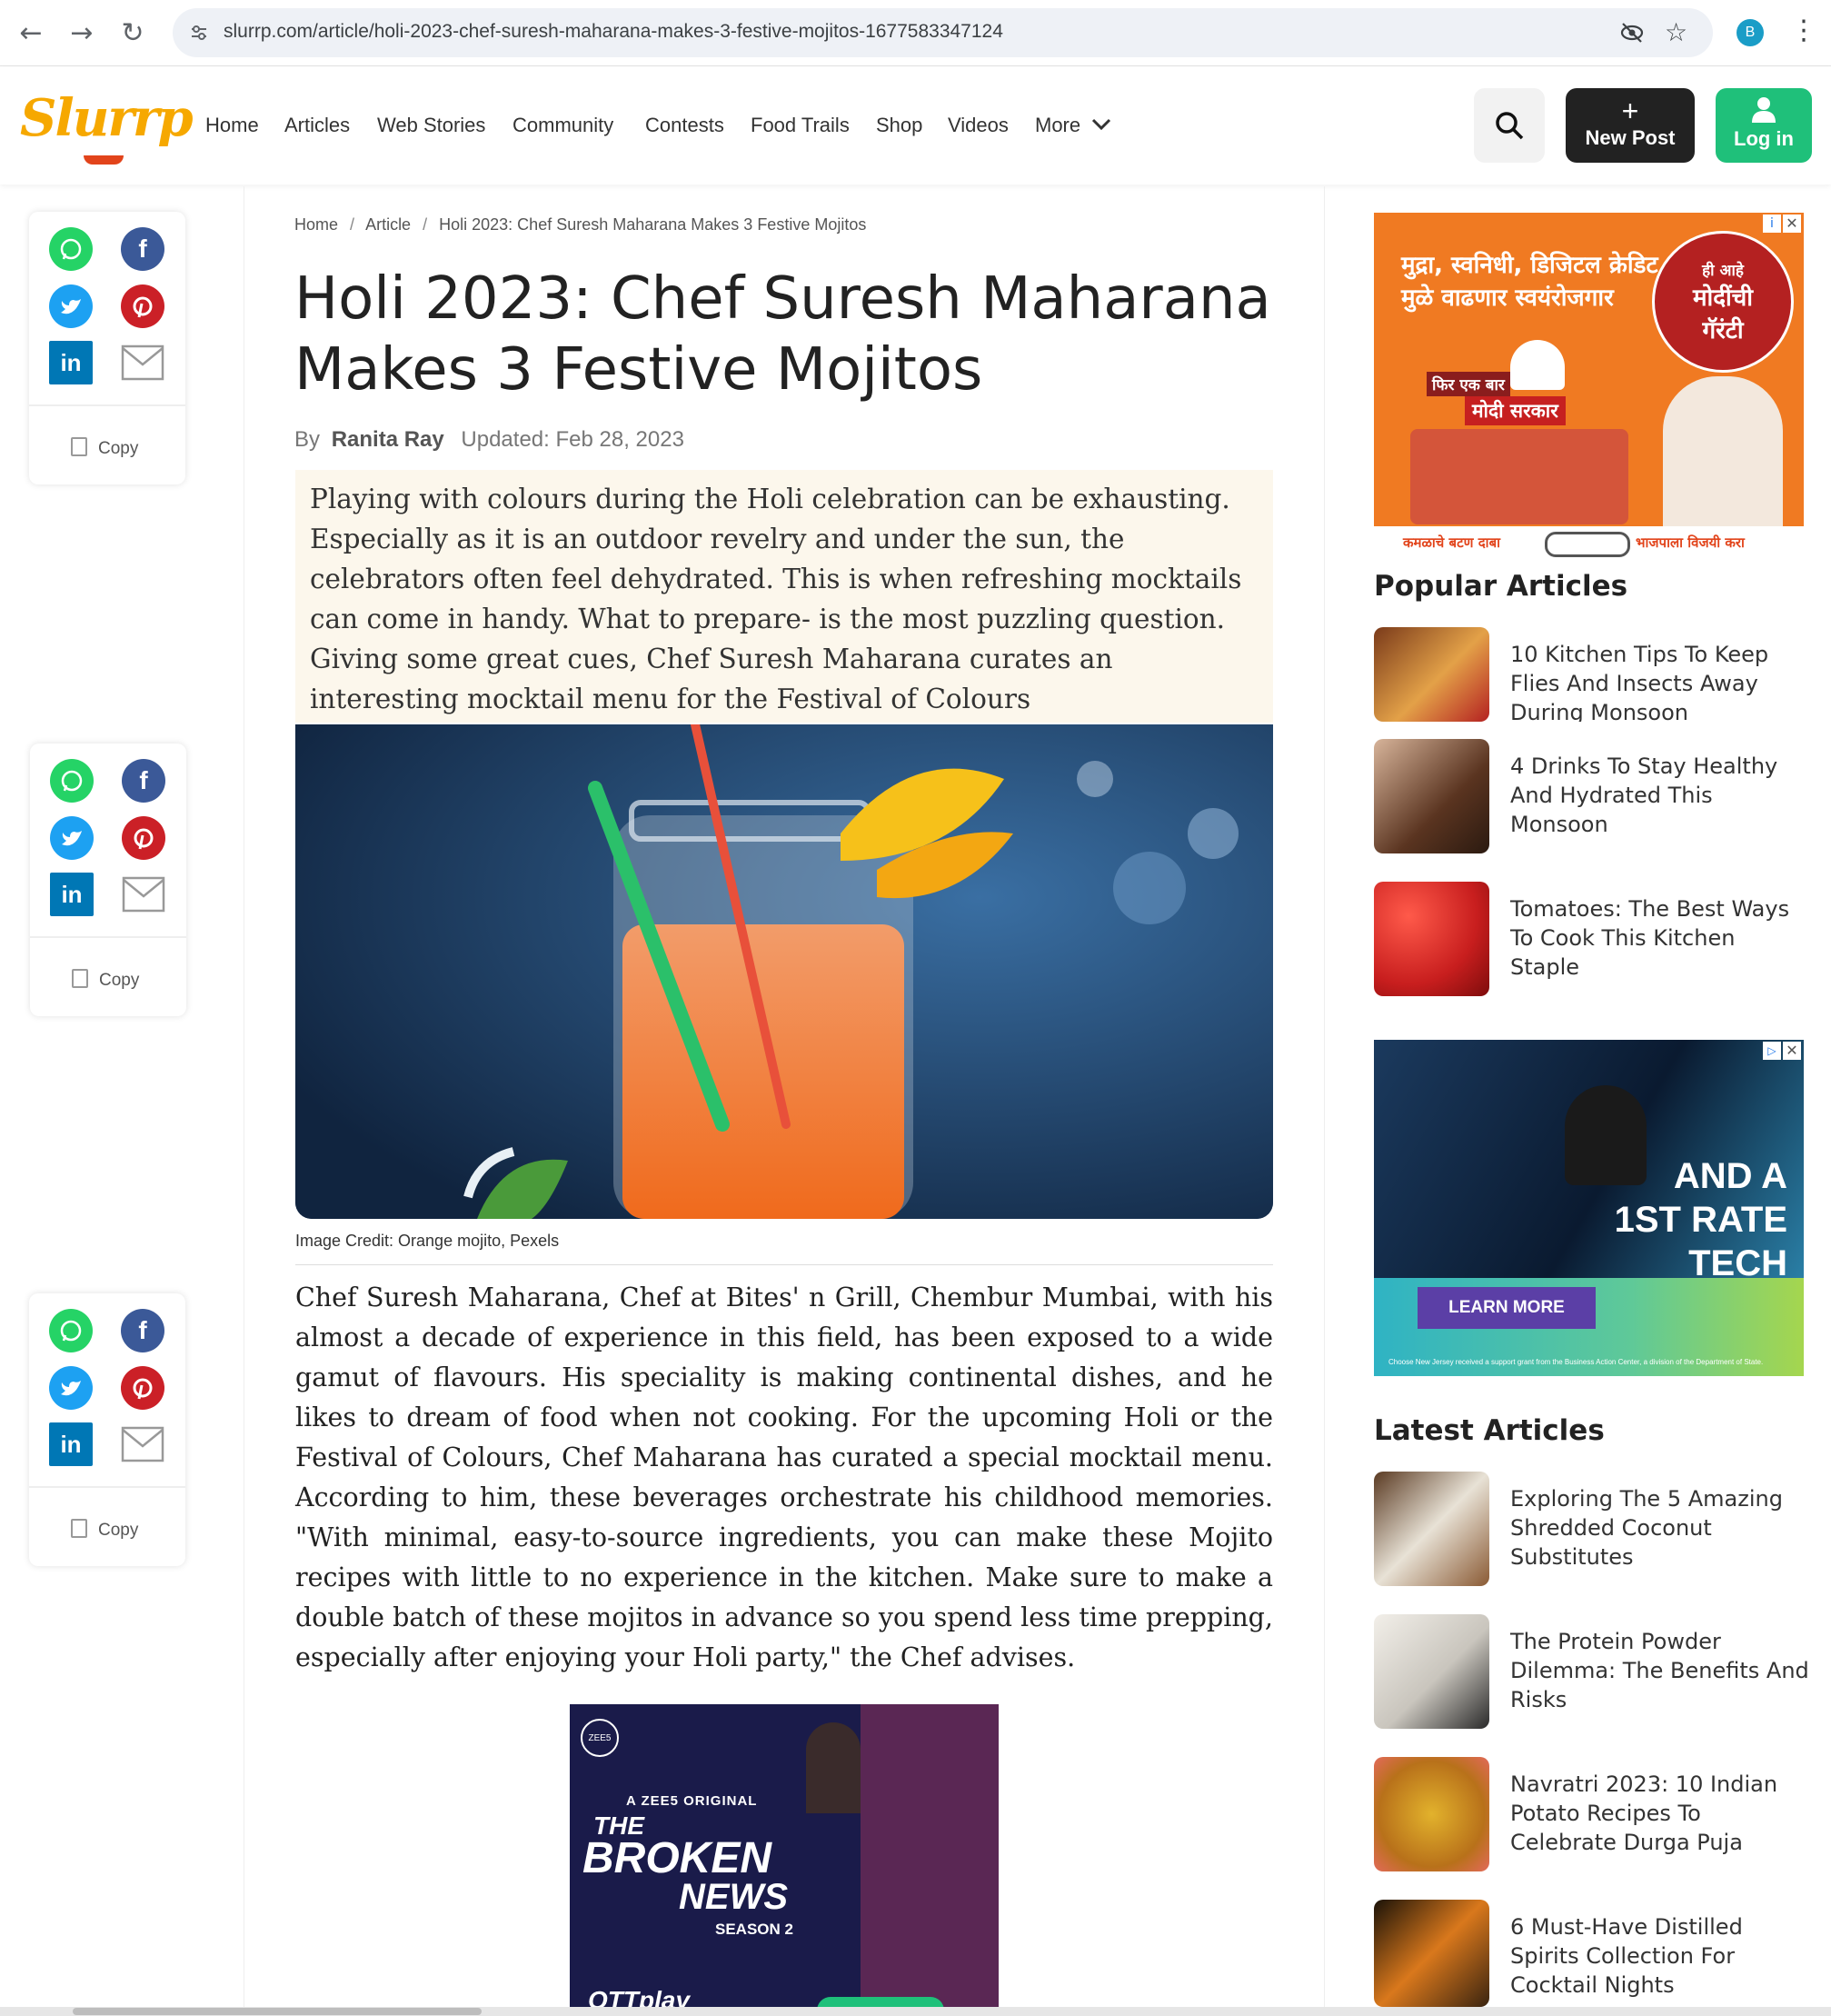 The width and height of the screenshot is (1831, 2016). I want to click on back-icon: ←, so click(31, 33).